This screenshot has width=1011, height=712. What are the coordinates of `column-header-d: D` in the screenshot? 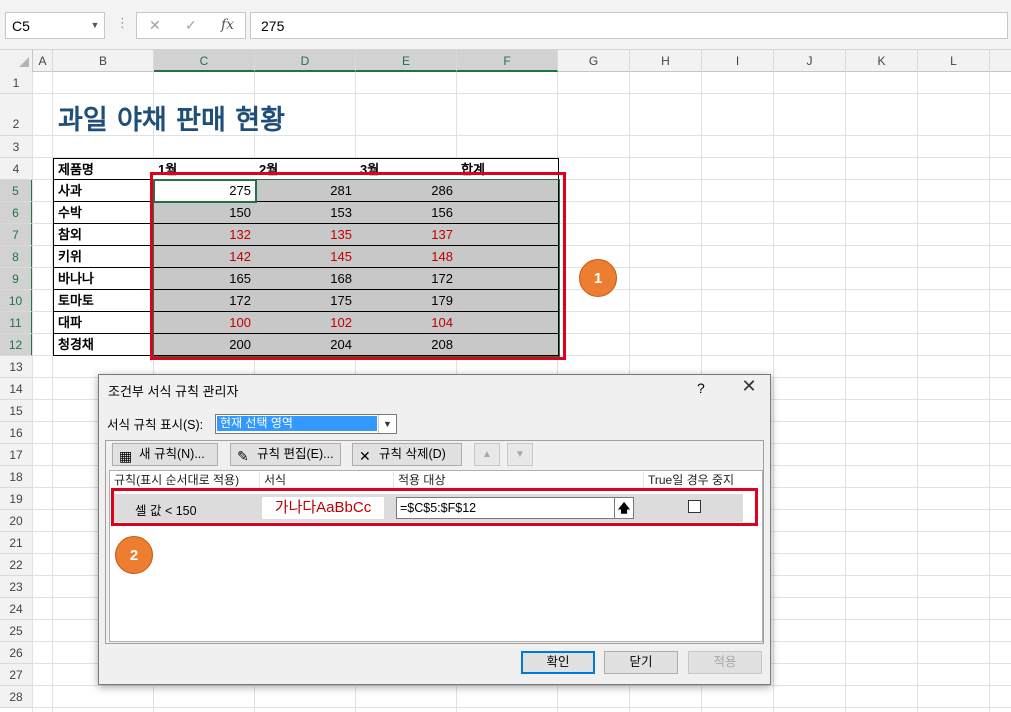 It's located at (305, 61).